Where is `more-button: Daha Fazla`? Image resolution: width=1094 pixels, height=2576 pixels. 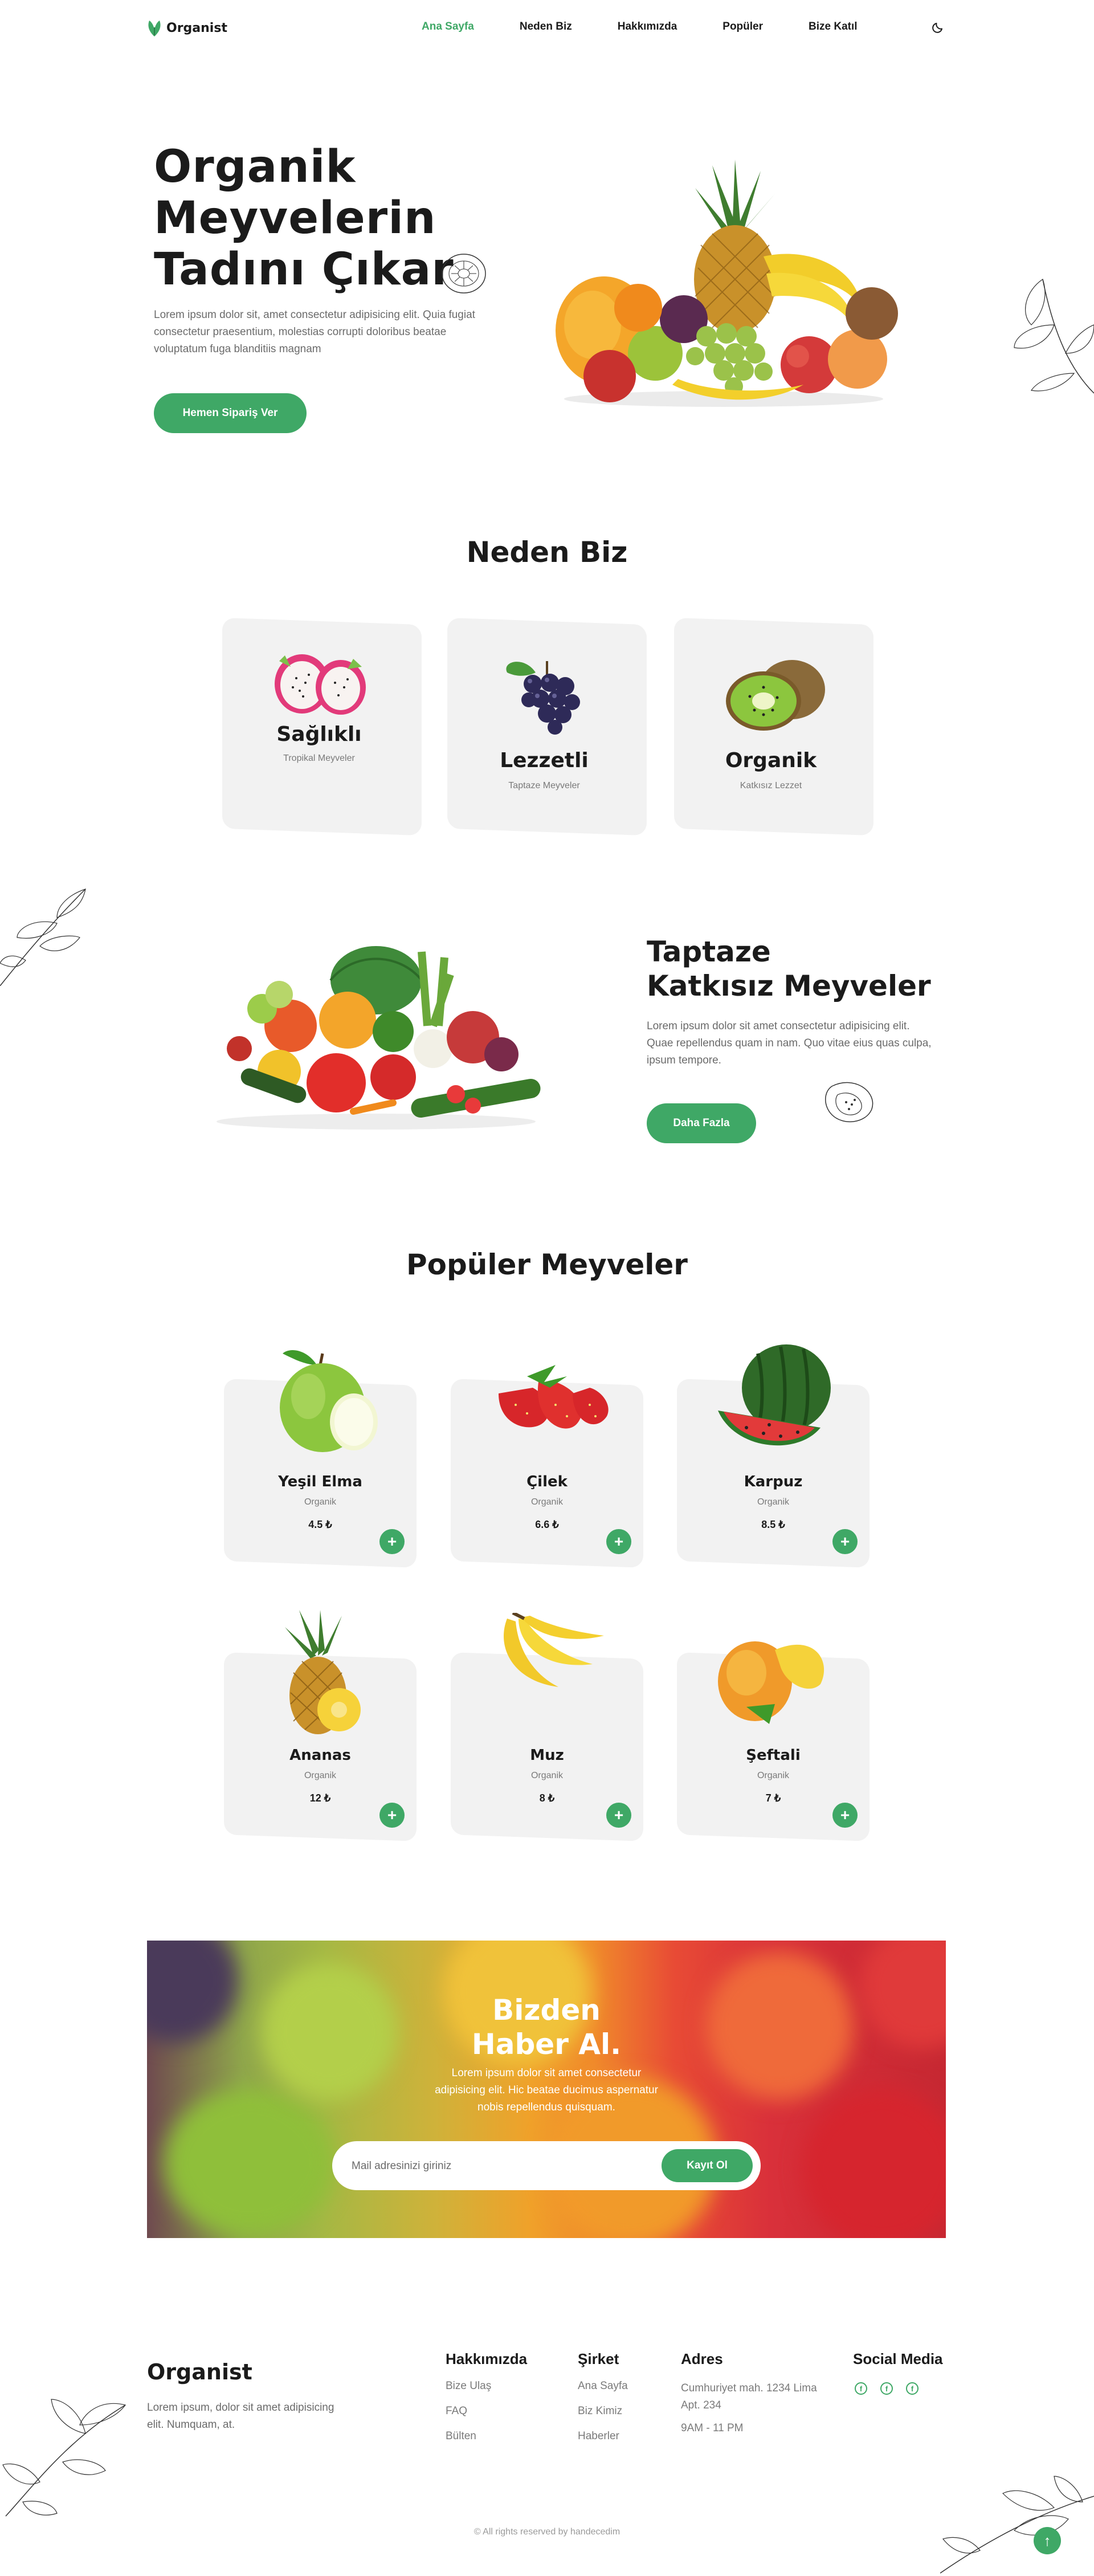 more-button: Daha Fazla is located at coordinates (701, 1123).